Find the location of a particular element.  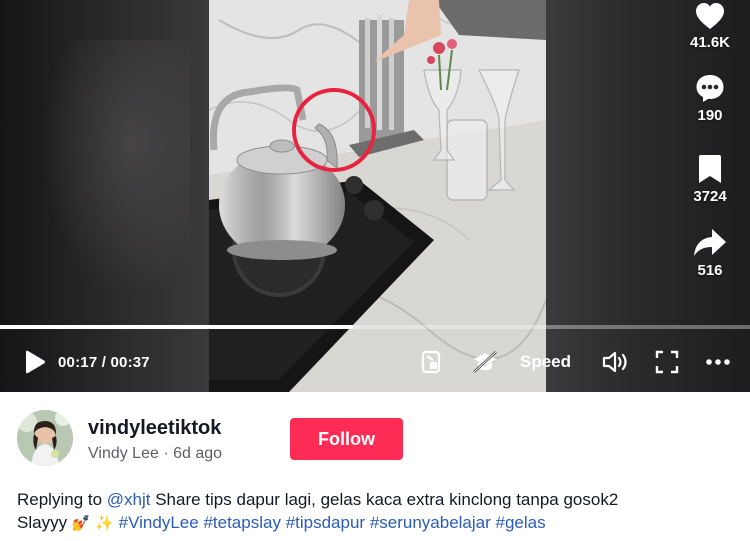

share-count: 516 is located at coordinates (710, 270).